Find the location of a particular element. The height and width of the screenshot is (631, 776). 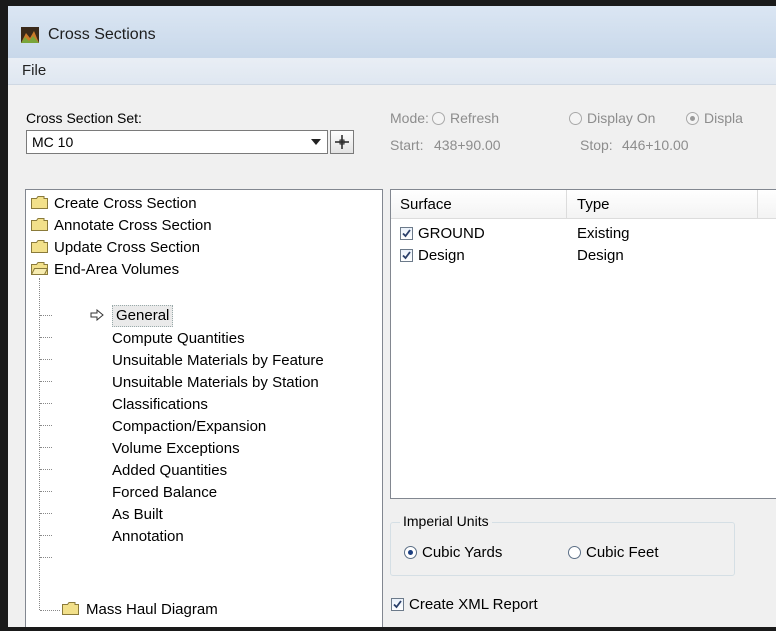

cross-section-app-icon is located at coordinates (30, 35).